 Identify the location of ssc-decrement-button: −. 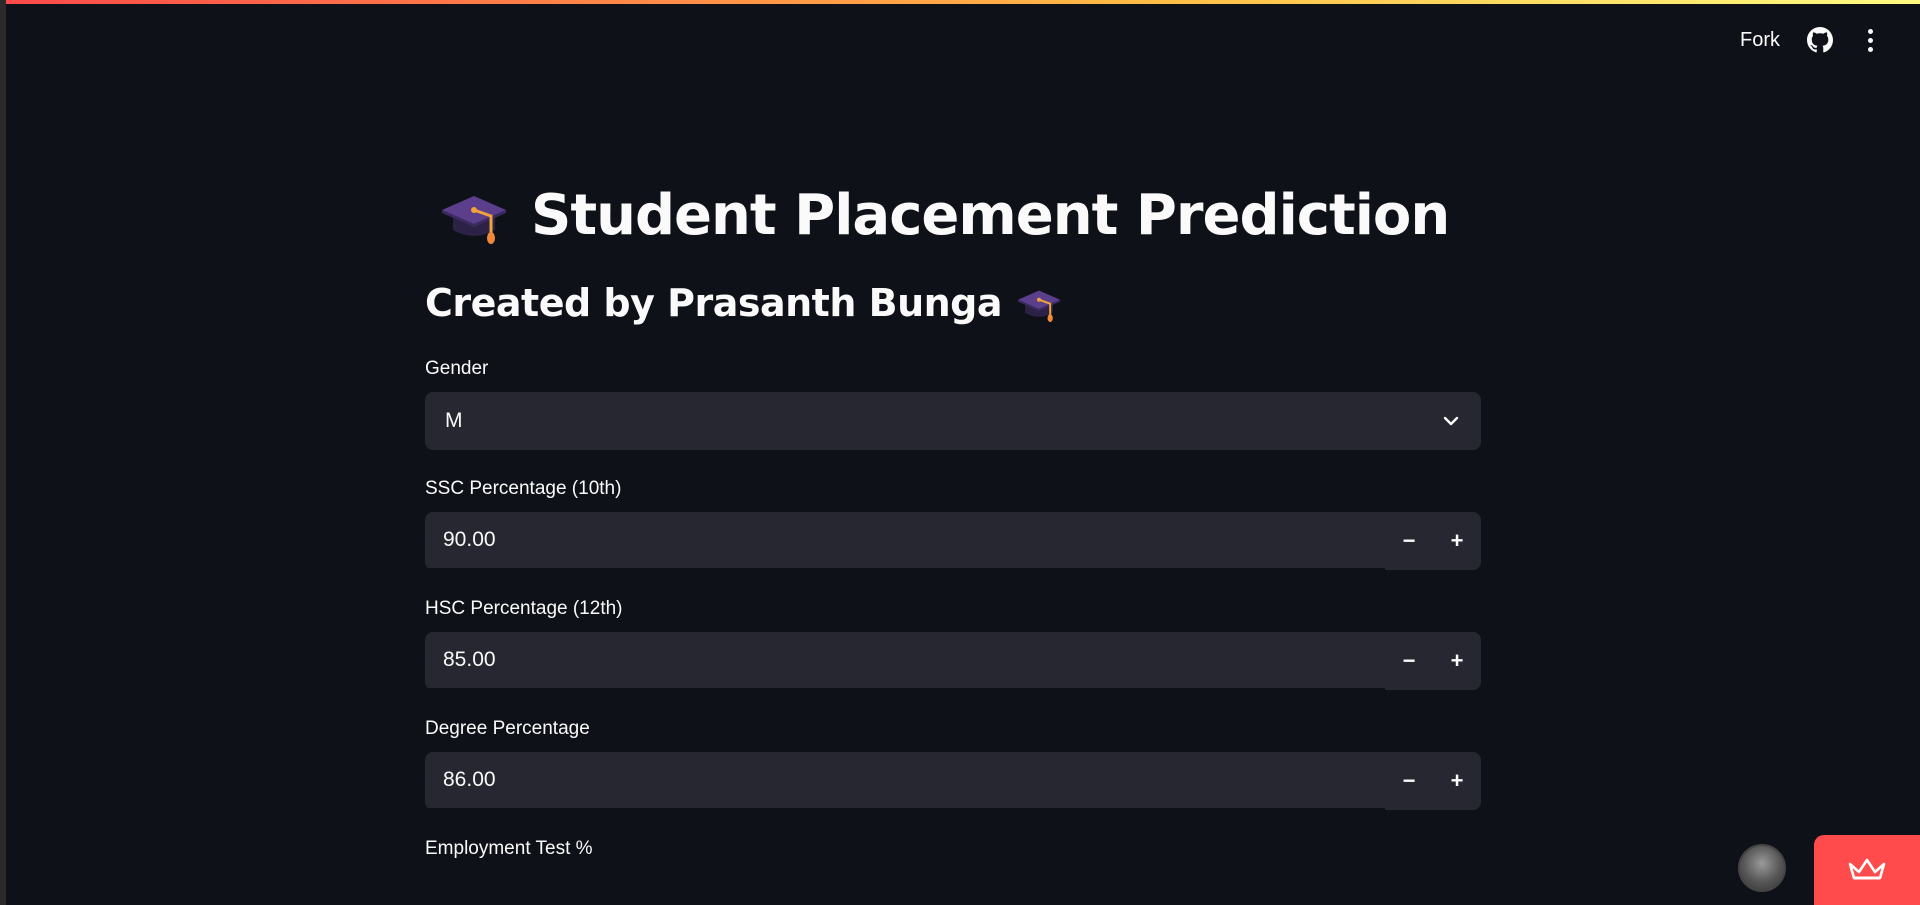
(1409, 541).